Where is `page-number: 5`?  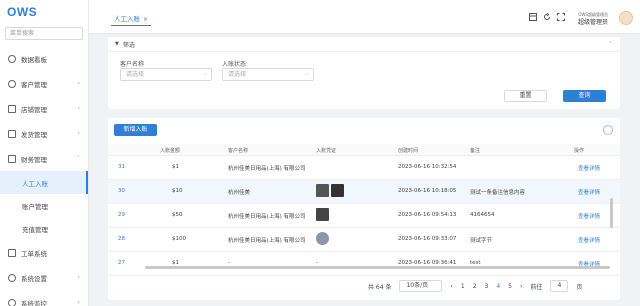 page-number: 5 is located at coordinates (510, 286).